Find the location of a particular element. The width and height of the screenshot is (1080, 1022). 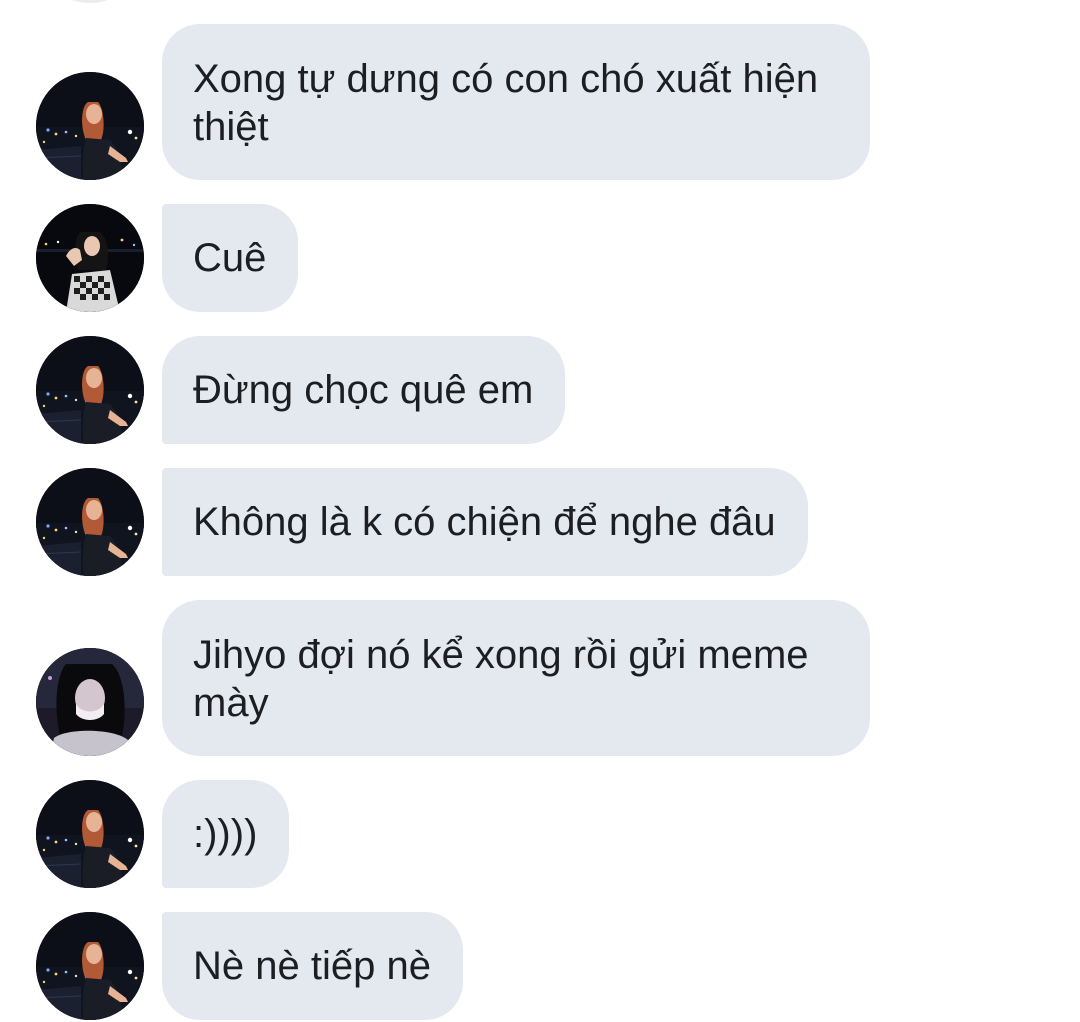

message-text: Jihyo đợi nó kể xong rồi gửi meme mày is located at coordinates (501, 679).